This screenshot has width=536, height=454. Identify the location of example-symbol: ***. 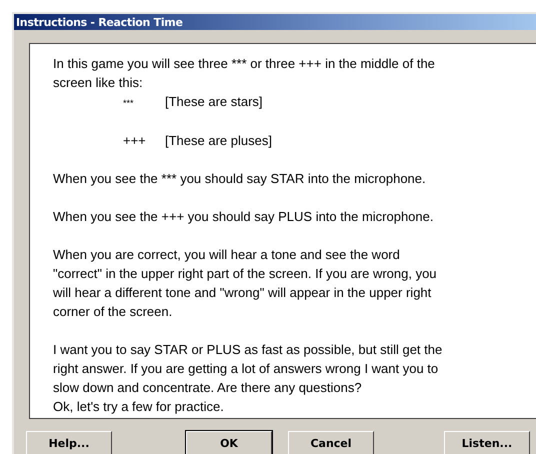
(129, 103).